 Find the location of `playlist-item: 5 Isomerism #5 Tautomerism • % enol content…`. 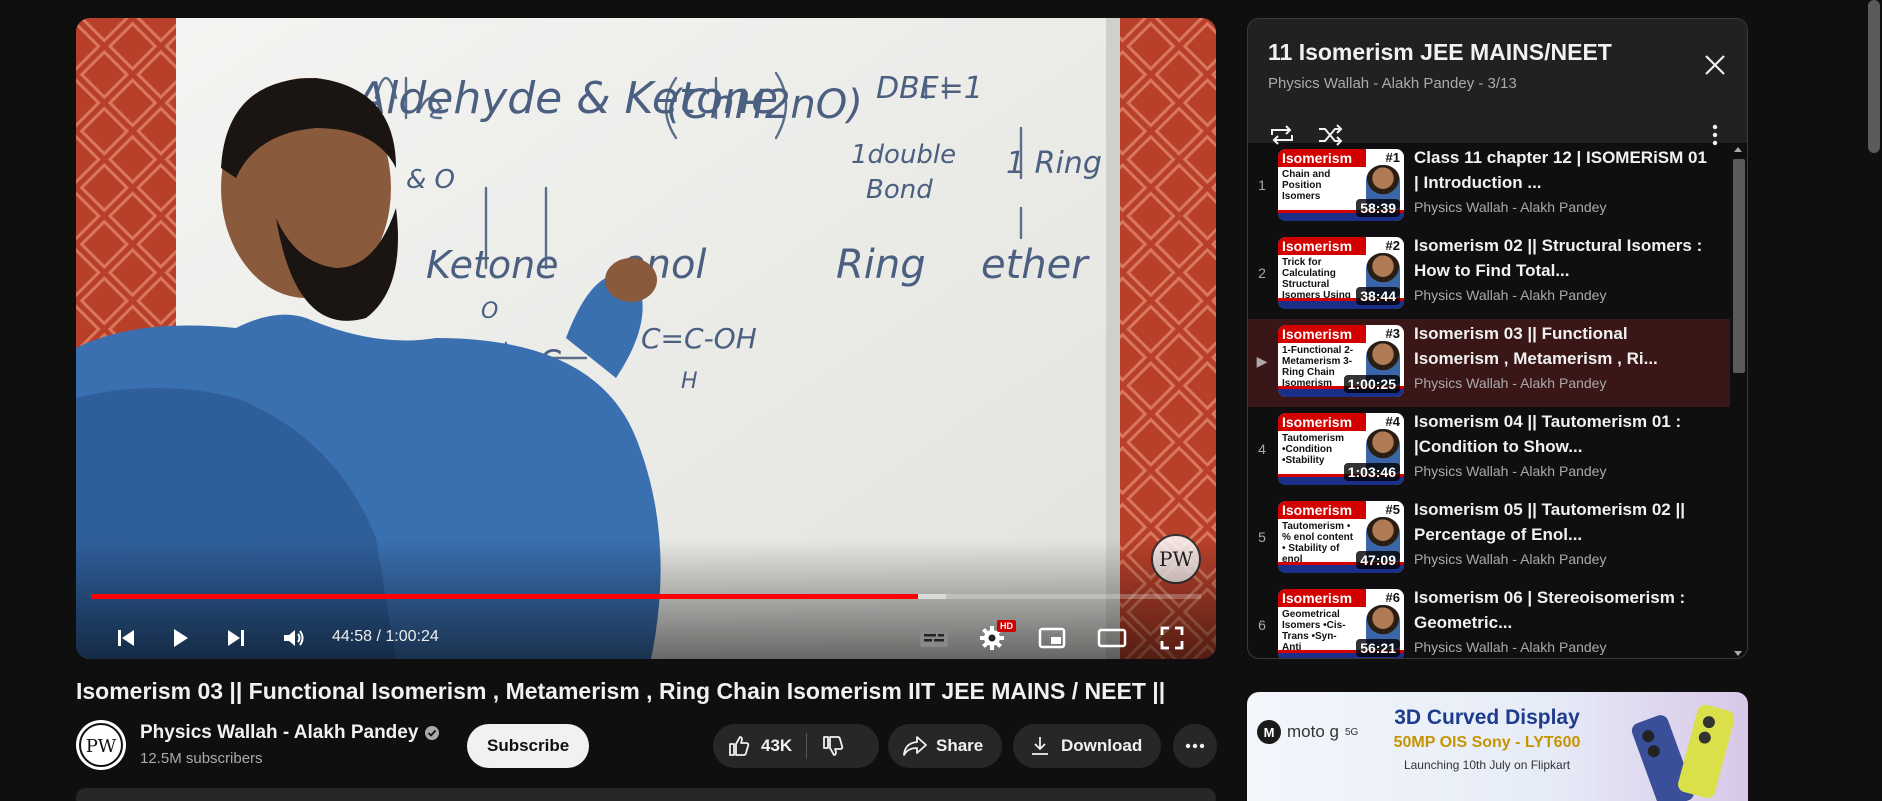

playlist-item: 5 Isomerism #5 Tautomerism • % enol content… is located at coordinates (1489, 539).